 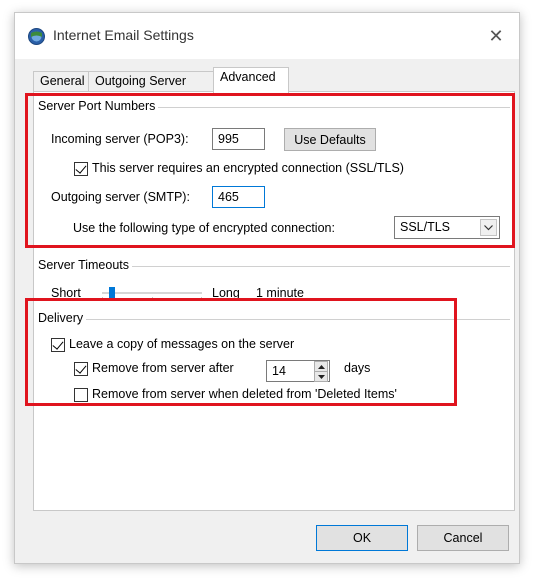 What do you see at coordinates (238, 139) in the screenshot?
I see `incoming-port-input: 995` at bounding box center [238, 139].